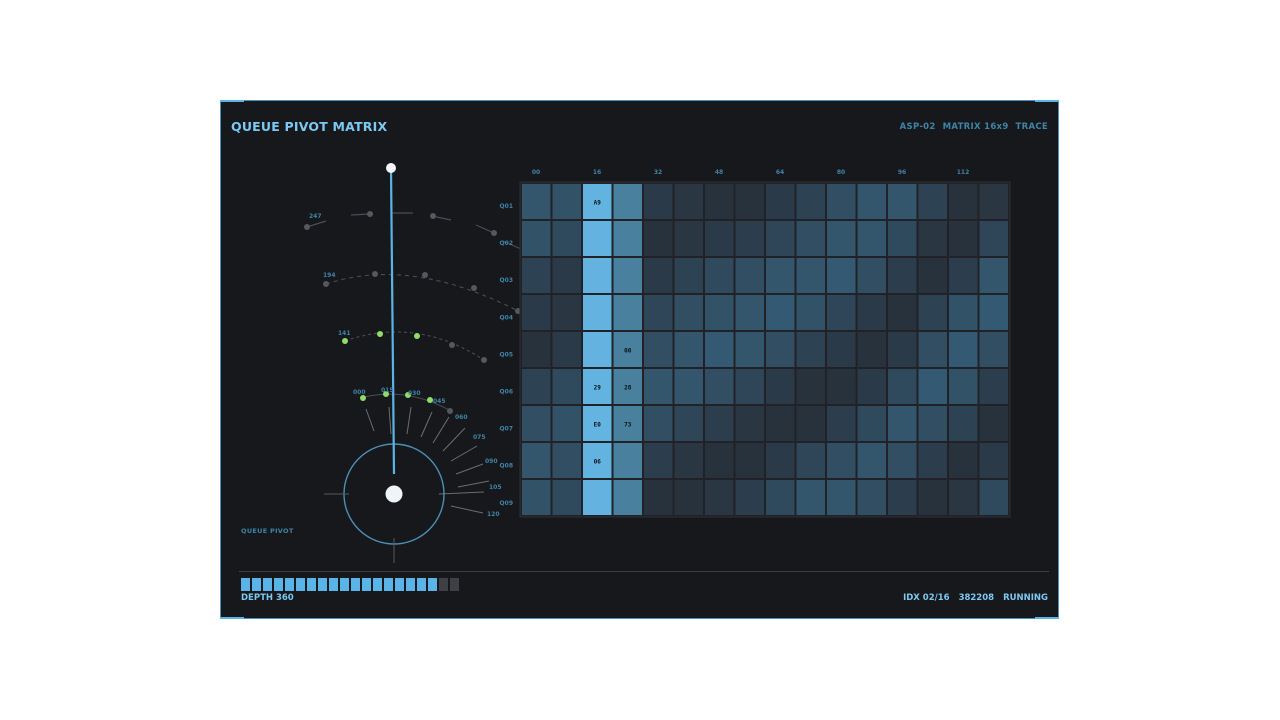  Describe the element at coordinates (658, 172) in the screenshot. I see `matrix-column-label: 32` at that location.